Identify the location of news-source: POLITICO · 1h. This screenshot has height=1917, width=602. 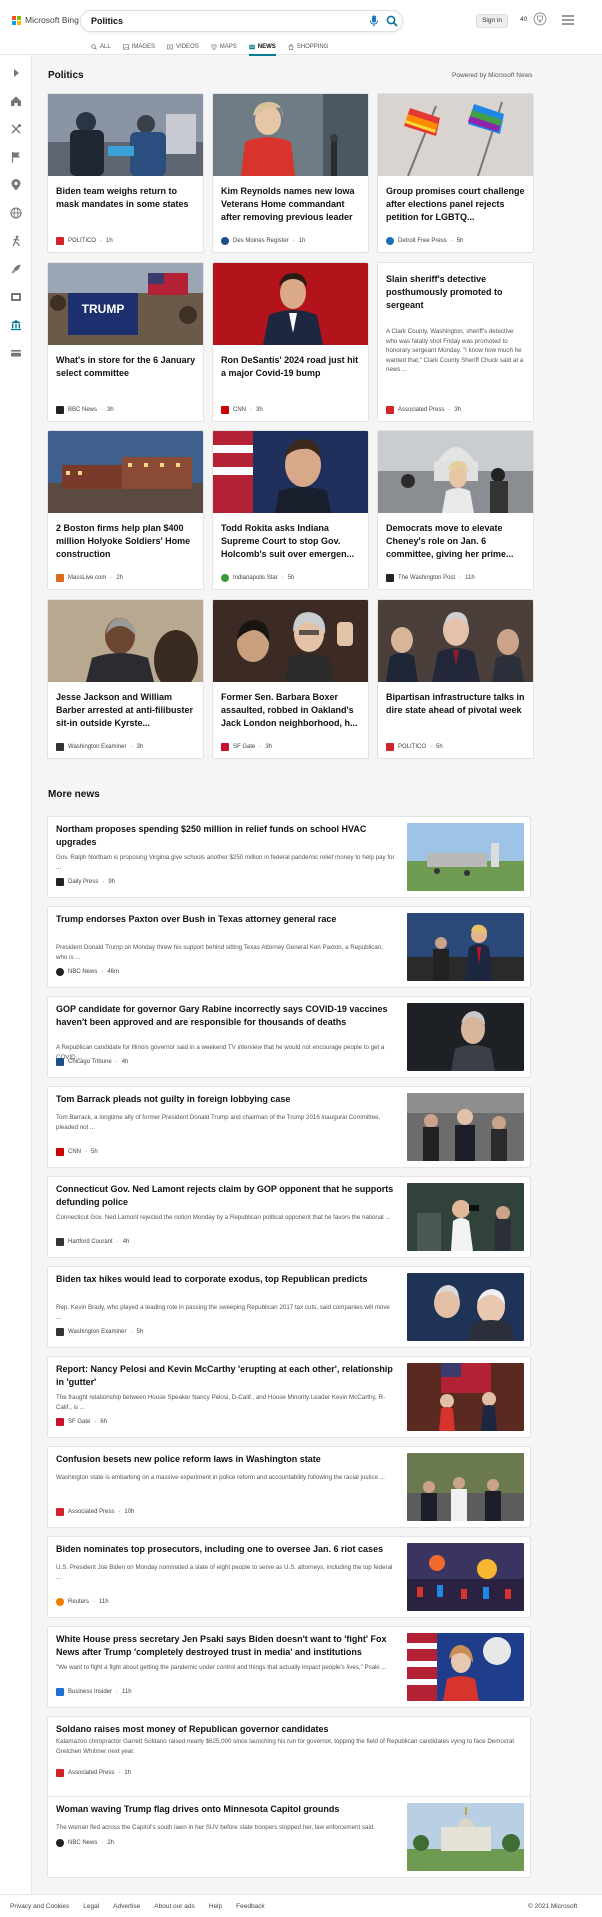
(84, 241).